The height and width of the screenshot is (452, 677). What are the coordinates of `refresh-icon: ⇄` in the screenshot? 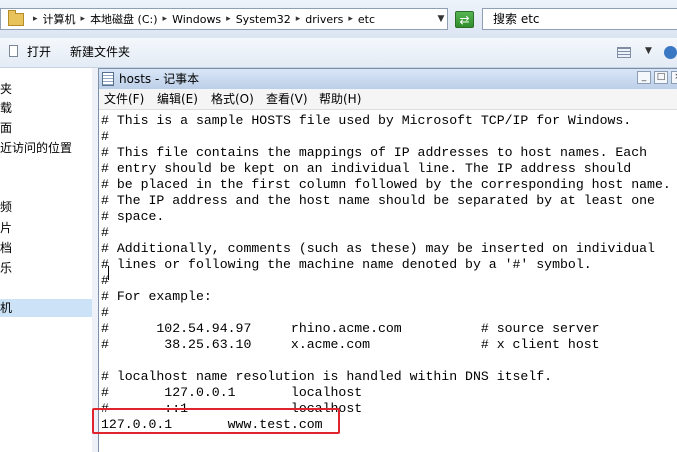 It's located at (464, 20).